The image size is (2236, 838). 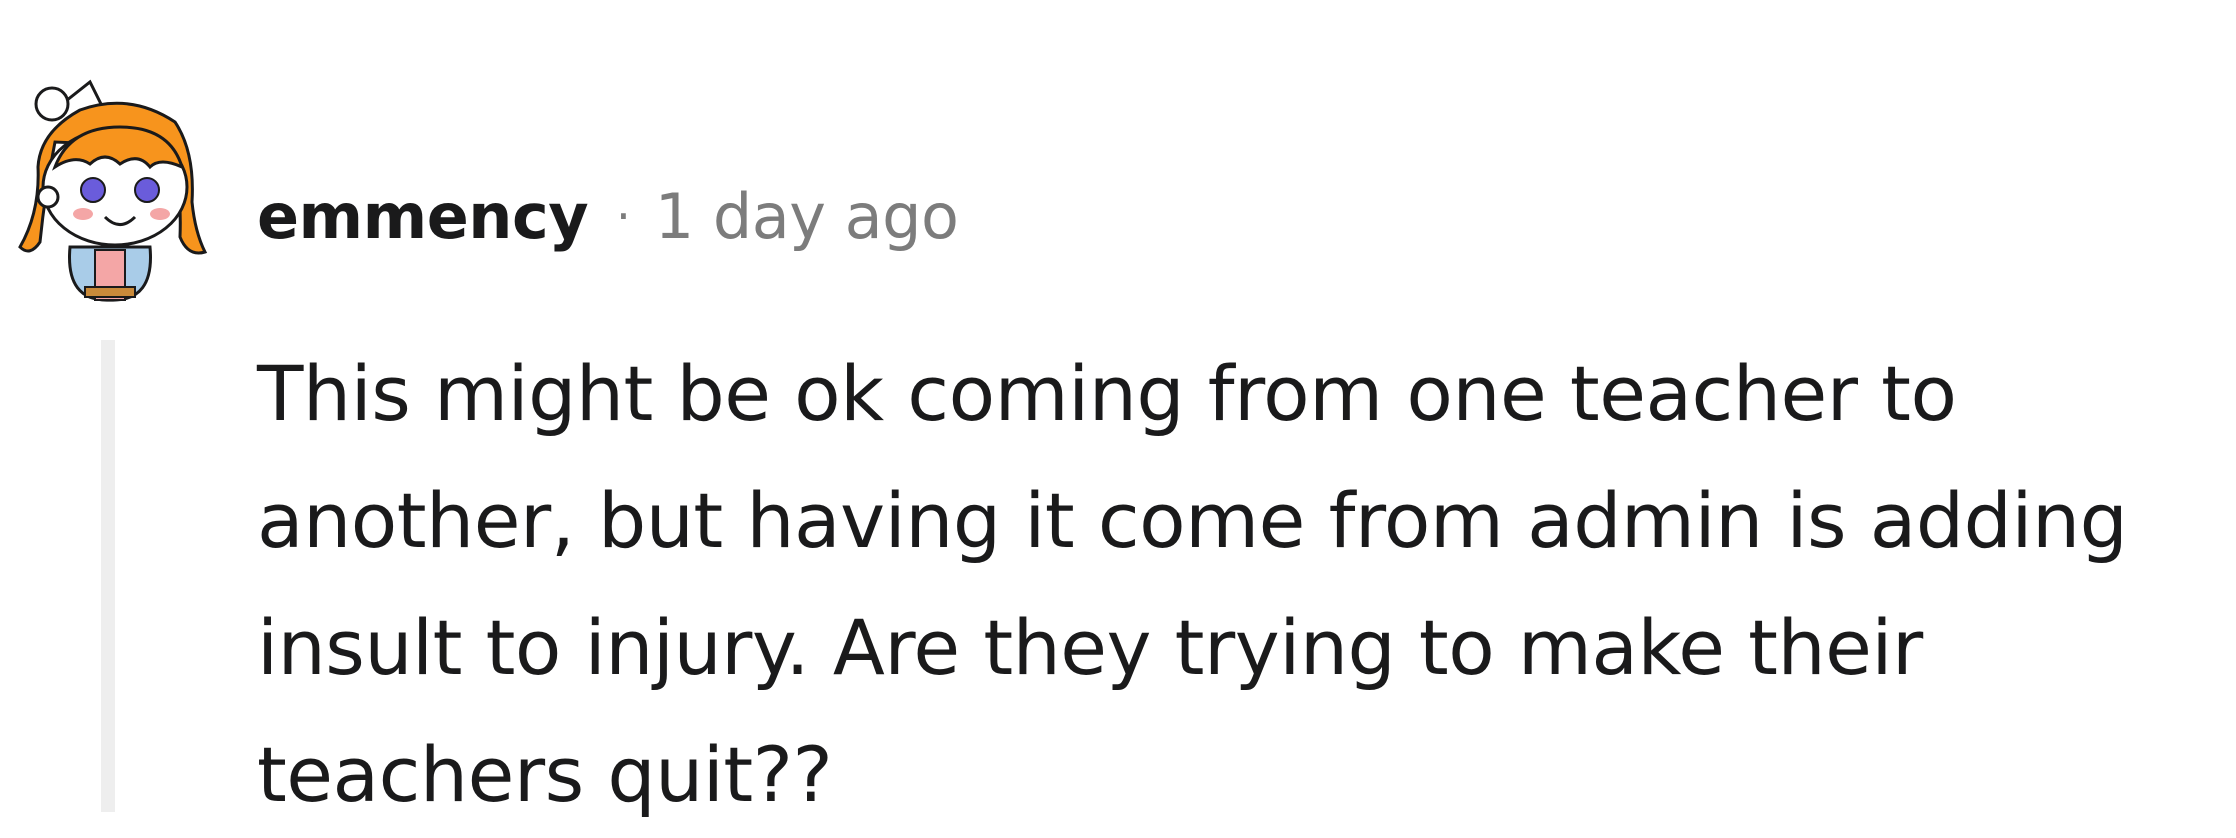 I want to click on timestamp: 1 day ago, so click(x=807, y=216).